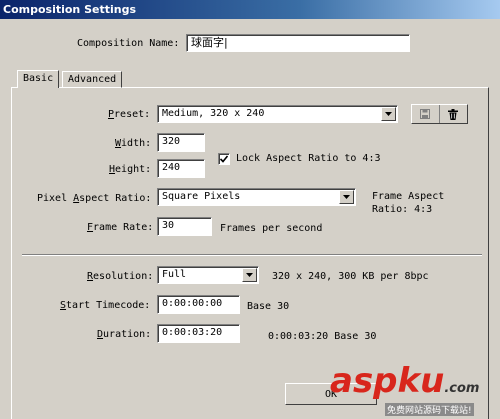  What do you see at coordinates (120, 227) in the screenshot?
I see `frame-rate-label: Frame Rate:` at bounding box center [120, 227].